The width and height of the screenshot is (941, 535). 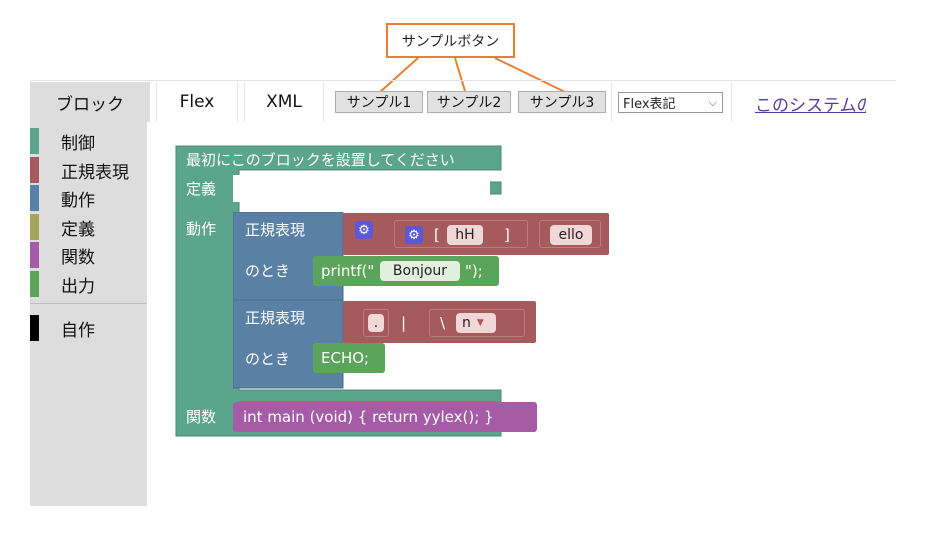 I want to click on format-select-value: Flex表記, so click(x=649, y=104).